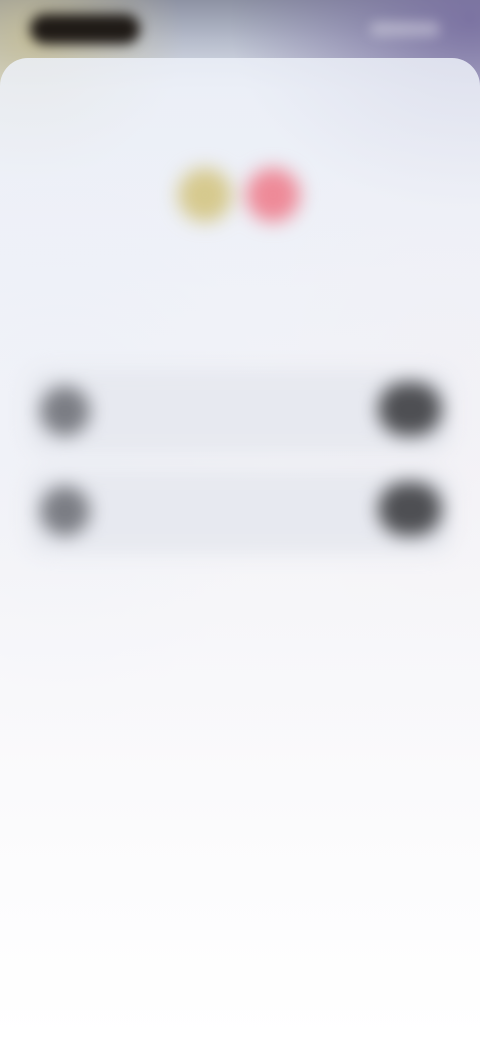 The image size is (480, 1040). I want to click on app-logo-pink-icon, so click(273, 195).